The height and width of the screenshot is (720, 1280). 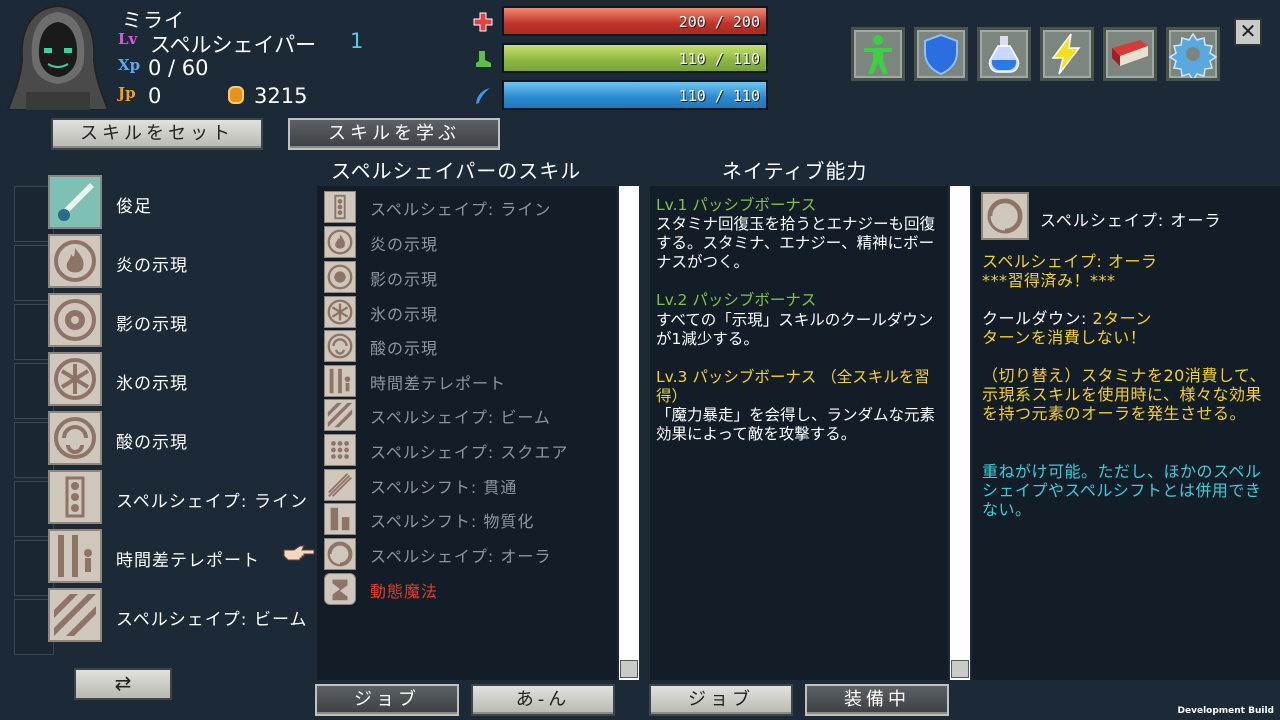 What do you see at coordinates (469, 277) in the screenshot?
I see `skill-list-item: 影の示現` at bounding box center [469, 277].